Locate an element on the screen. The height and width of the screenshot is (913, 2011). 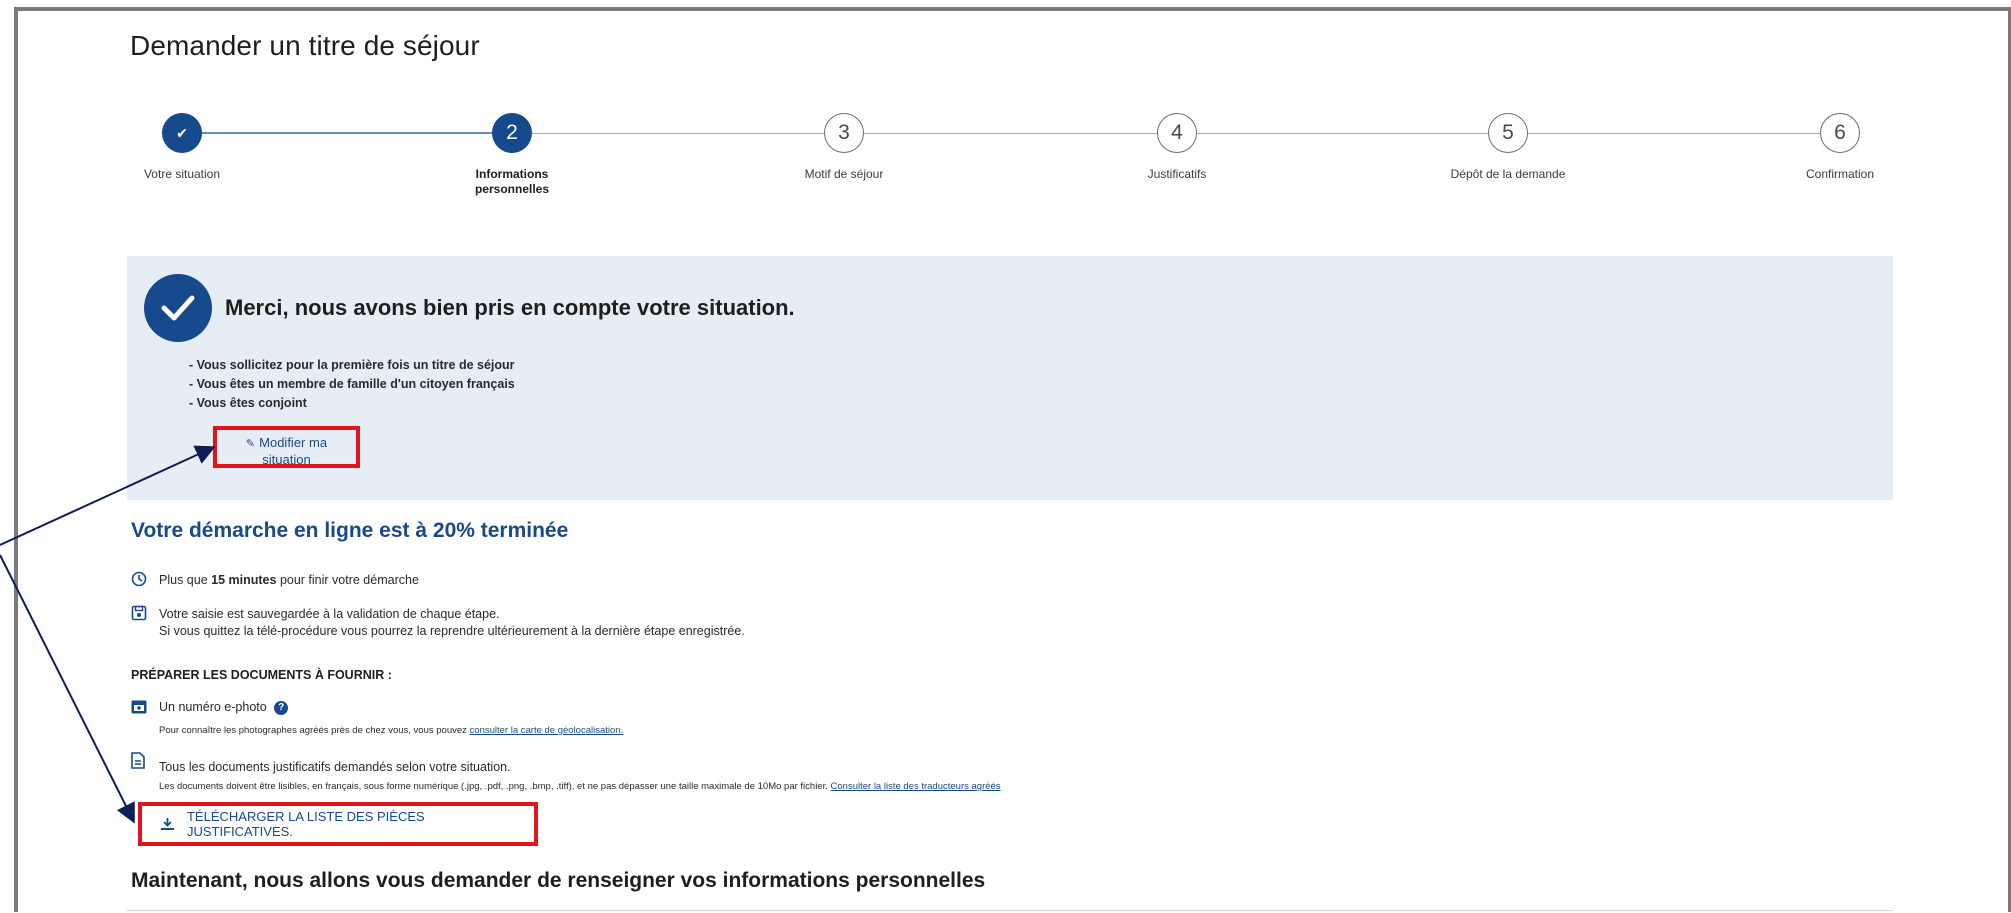
geolocation-map-link: consulter la carte de géolocalisation. is located at coordinates (547, 730).